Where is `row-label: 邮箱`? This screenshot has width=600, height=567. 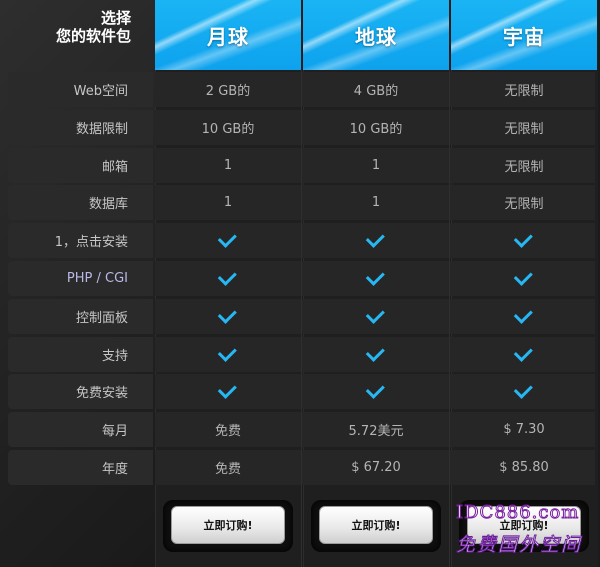 row-label: 邮箱 is located at coordinates (80, 165).